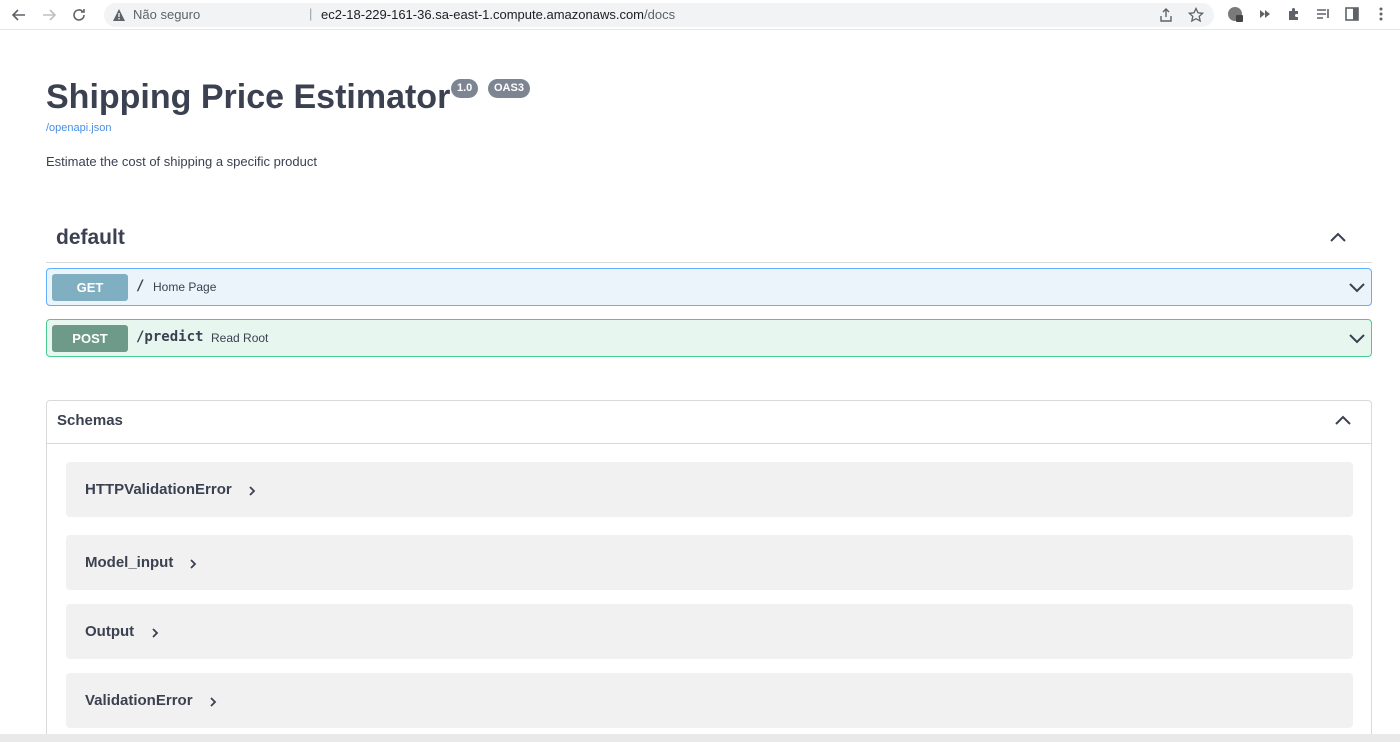  I want to click on oas-badge: OAS3, so click(509, 88).